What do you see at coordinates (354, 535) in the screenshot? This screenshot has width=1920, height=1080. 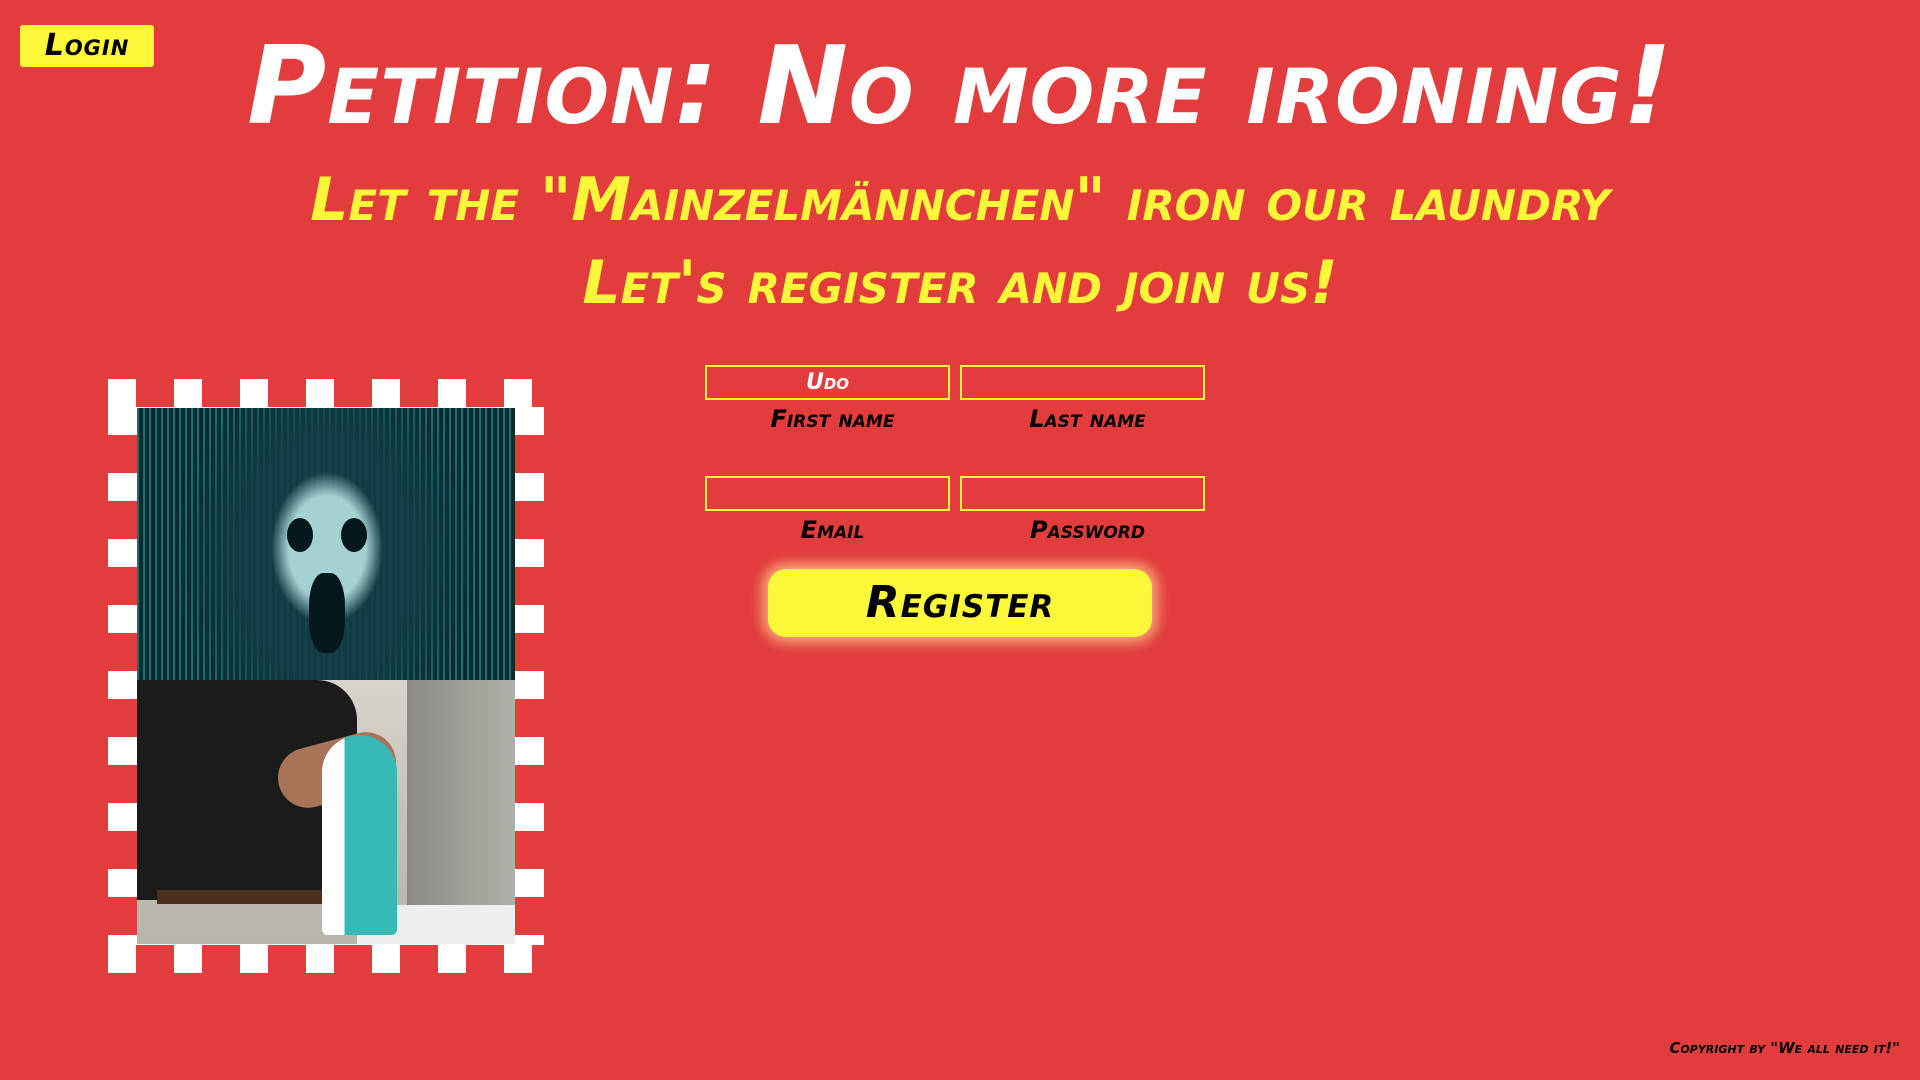 I see `skull-eye-right` at bounding box center [354, 535].